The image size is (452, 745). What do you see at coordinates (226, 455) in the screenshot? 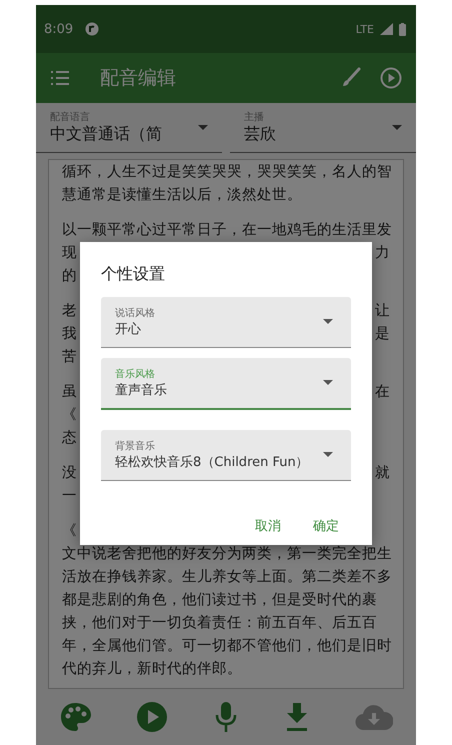
I see `dropdown-field: 背景音乐 轻松欢快音乐8（Children Fun）` at bounding box center [226, 455].